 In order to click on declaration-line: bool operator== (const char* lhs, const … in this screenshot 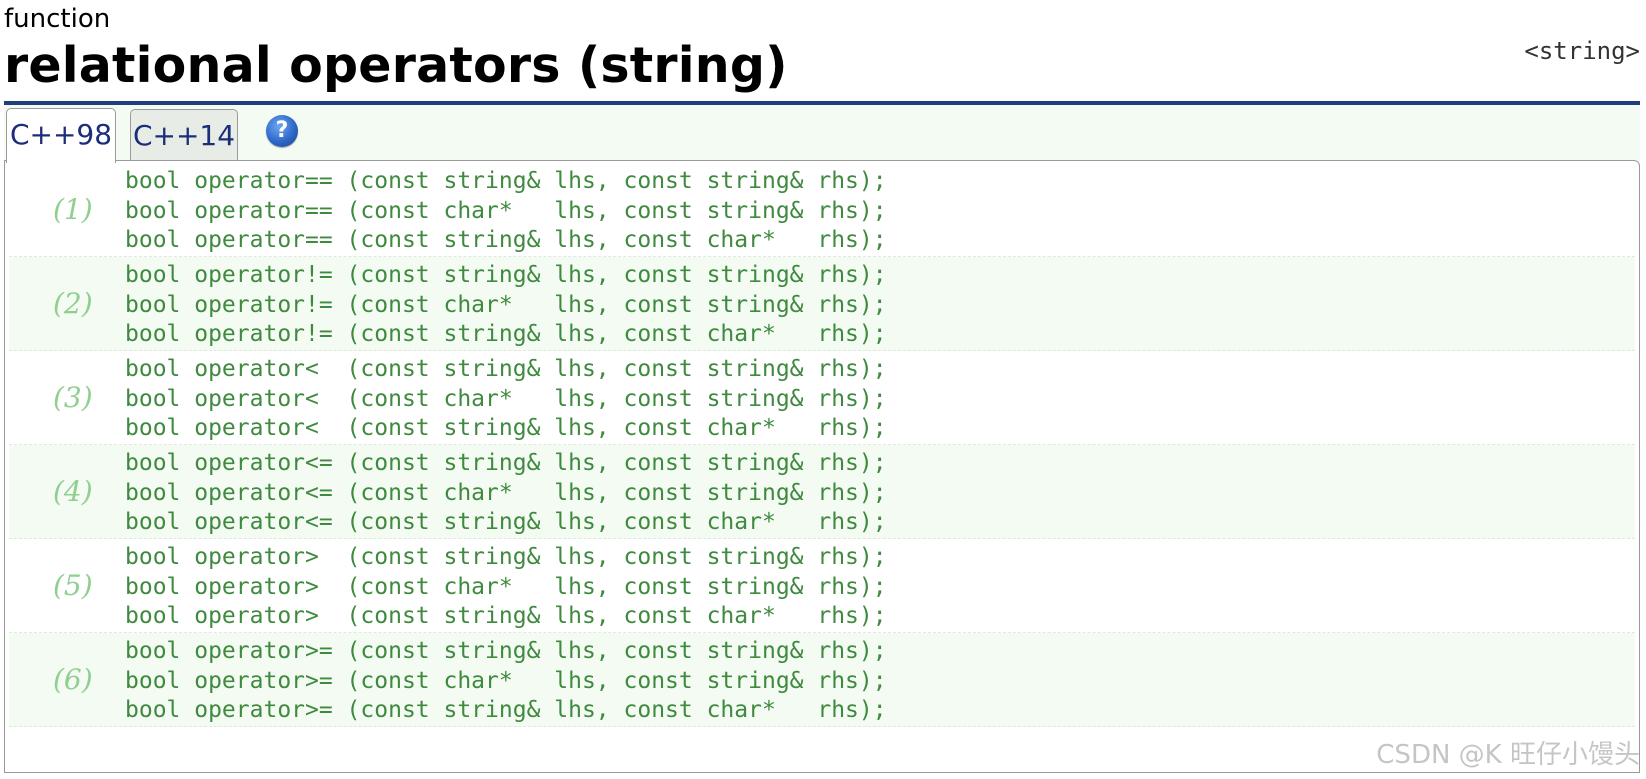, I will do `click(506, 210)`.